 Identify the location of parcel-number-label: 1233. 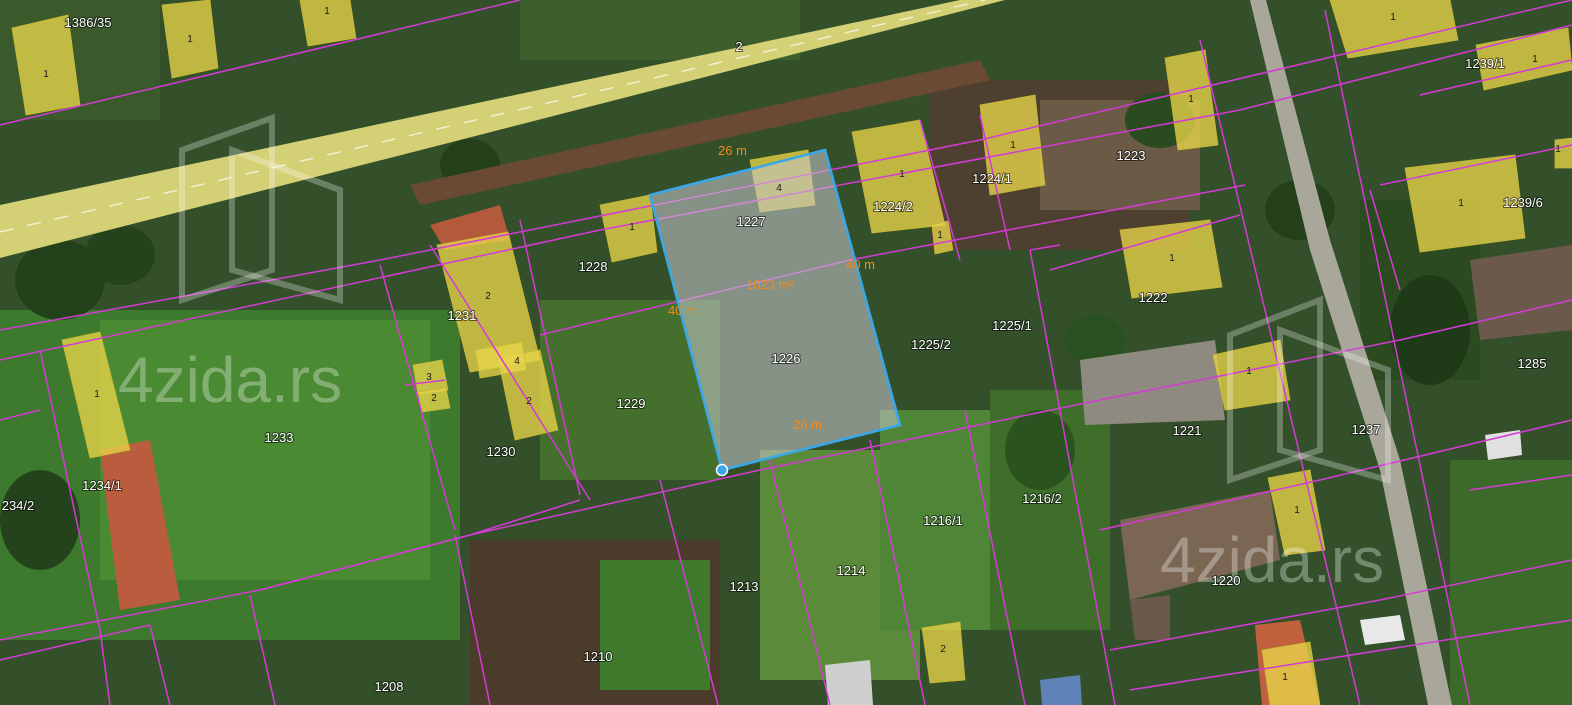
(279, 437).